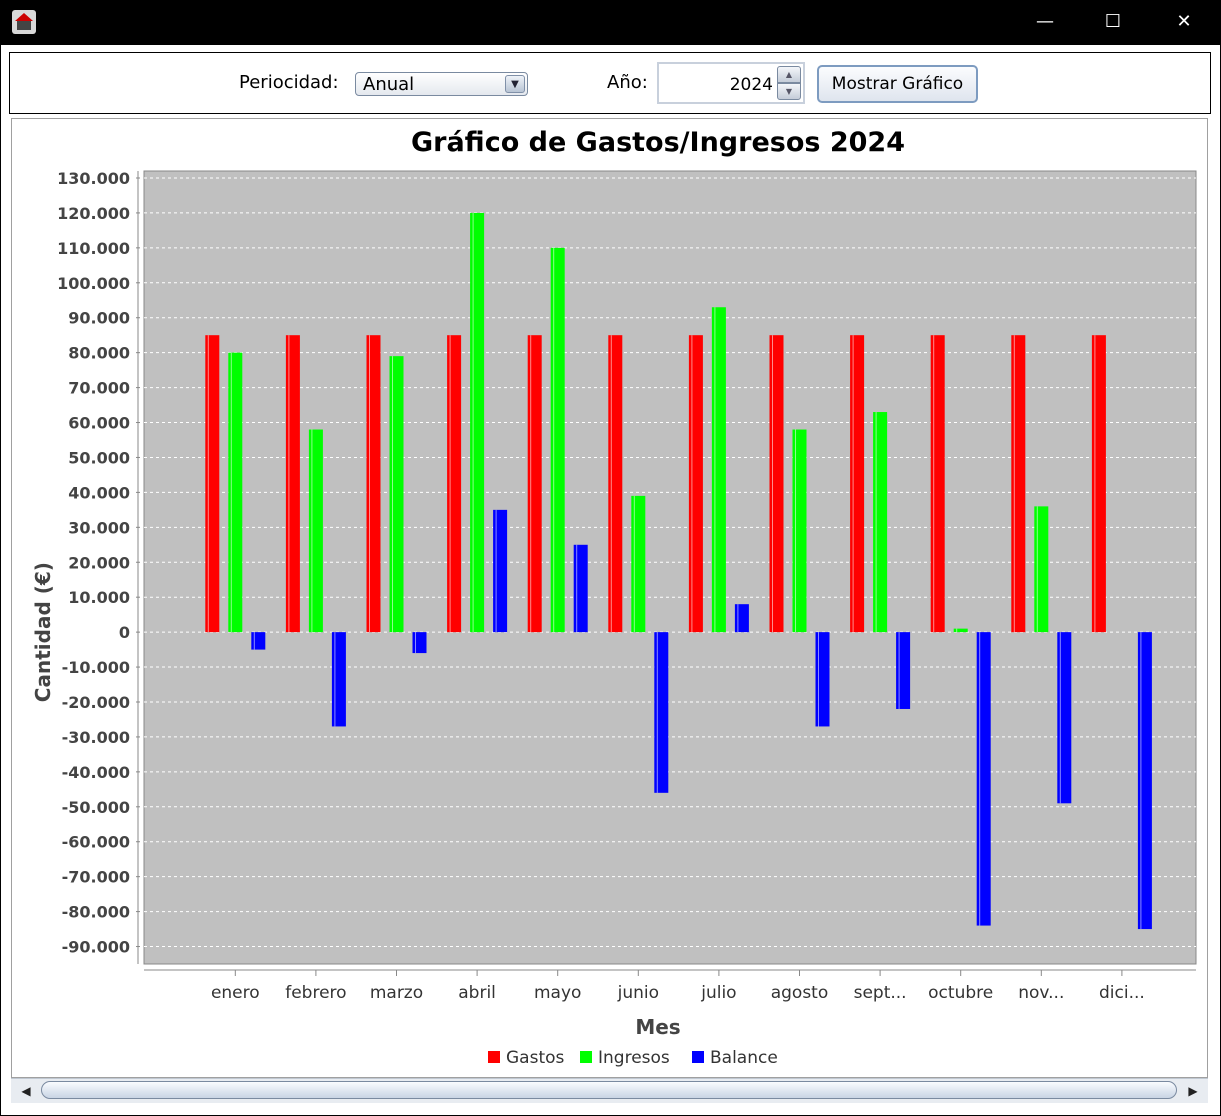 Image resolution: width=1221 pixels, height=1116 pixels. What do you see at coordinates (657, 1027) in the screenshot?
I see `x-axis-label: Mes` at bounding box center [657, 1027].